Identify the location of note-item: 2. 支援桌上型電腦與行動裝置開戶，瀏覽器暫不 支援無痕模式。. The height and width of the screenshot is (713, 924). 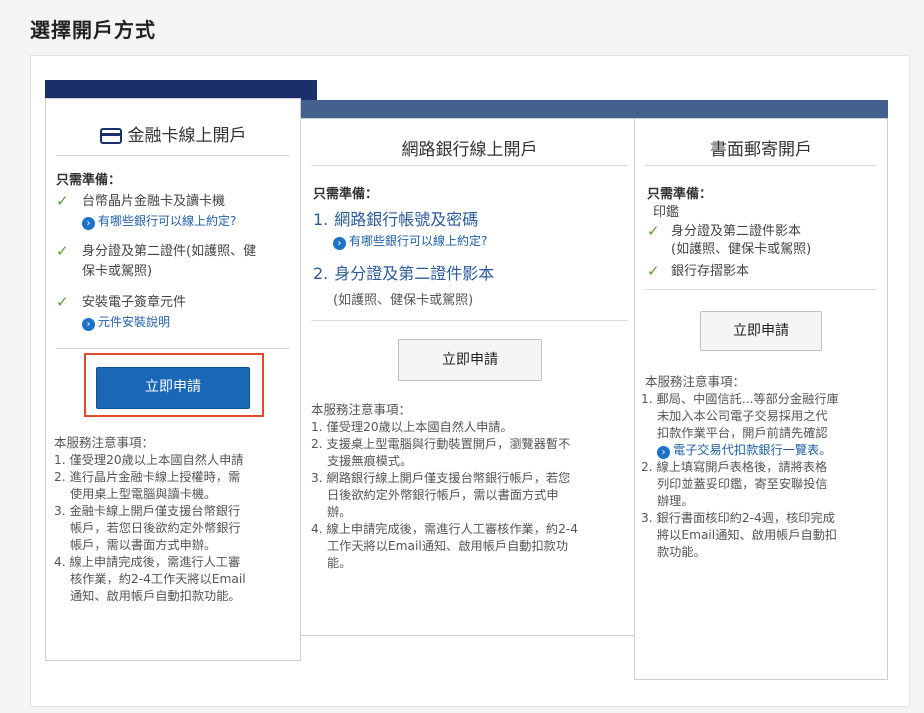
(441, 452).